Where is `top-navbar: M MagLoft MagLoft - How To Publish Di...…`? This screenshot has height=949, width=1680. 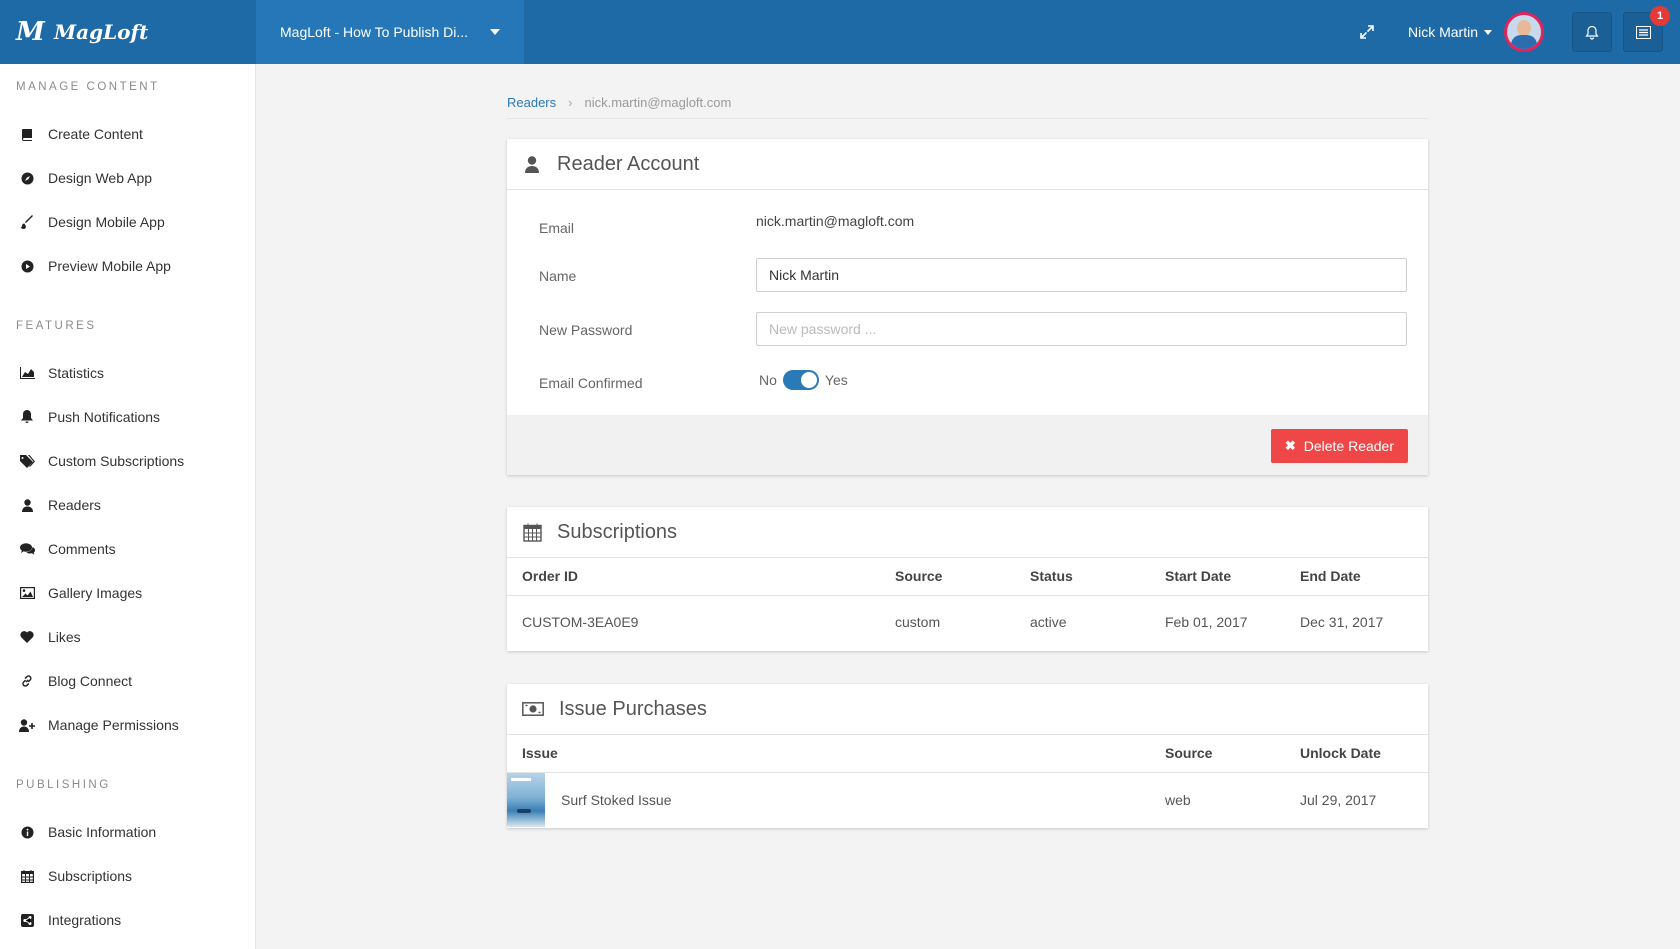 top-navbar: M MagLoft MagLoft - How To Publish Di...… is located at coordinates (840, 32).